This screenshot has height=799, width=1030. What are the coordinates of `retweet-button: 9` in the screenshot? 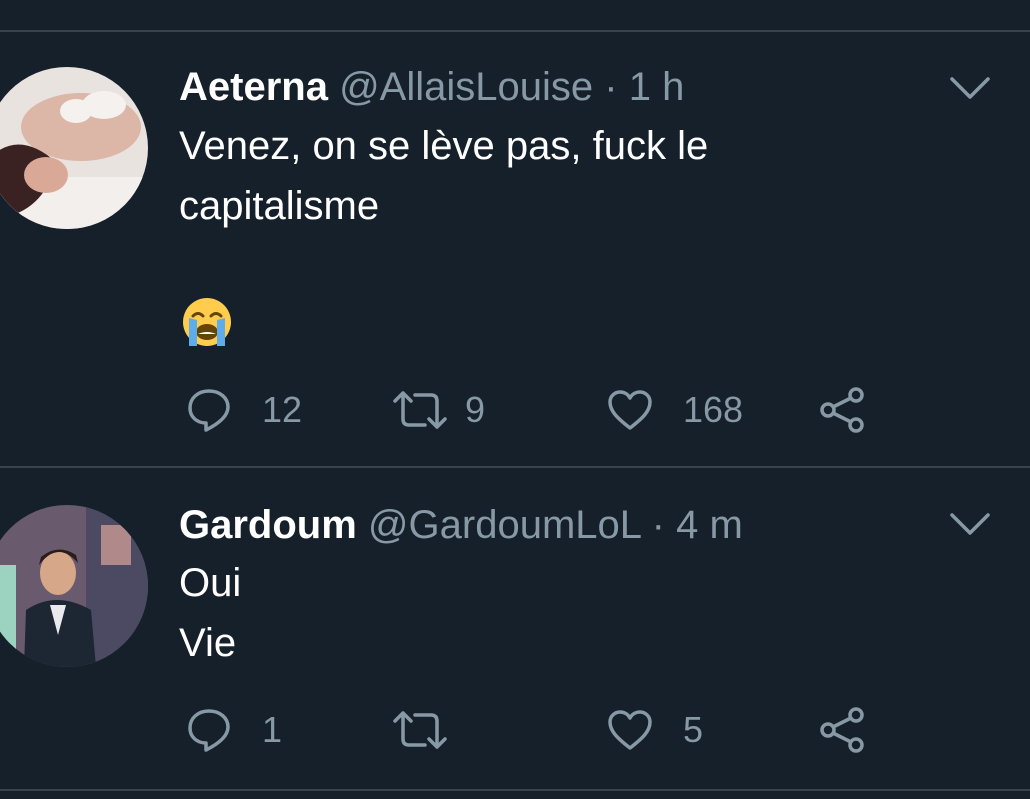 It's located at (439, 410).